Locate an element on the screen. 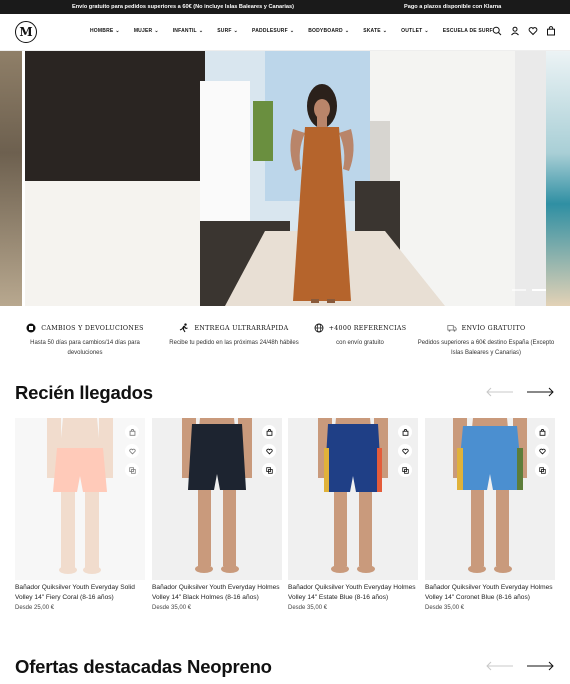 Image resolution: width=570 pixels, height=684 pixels. search-icon is located at coordinates (497, 31).